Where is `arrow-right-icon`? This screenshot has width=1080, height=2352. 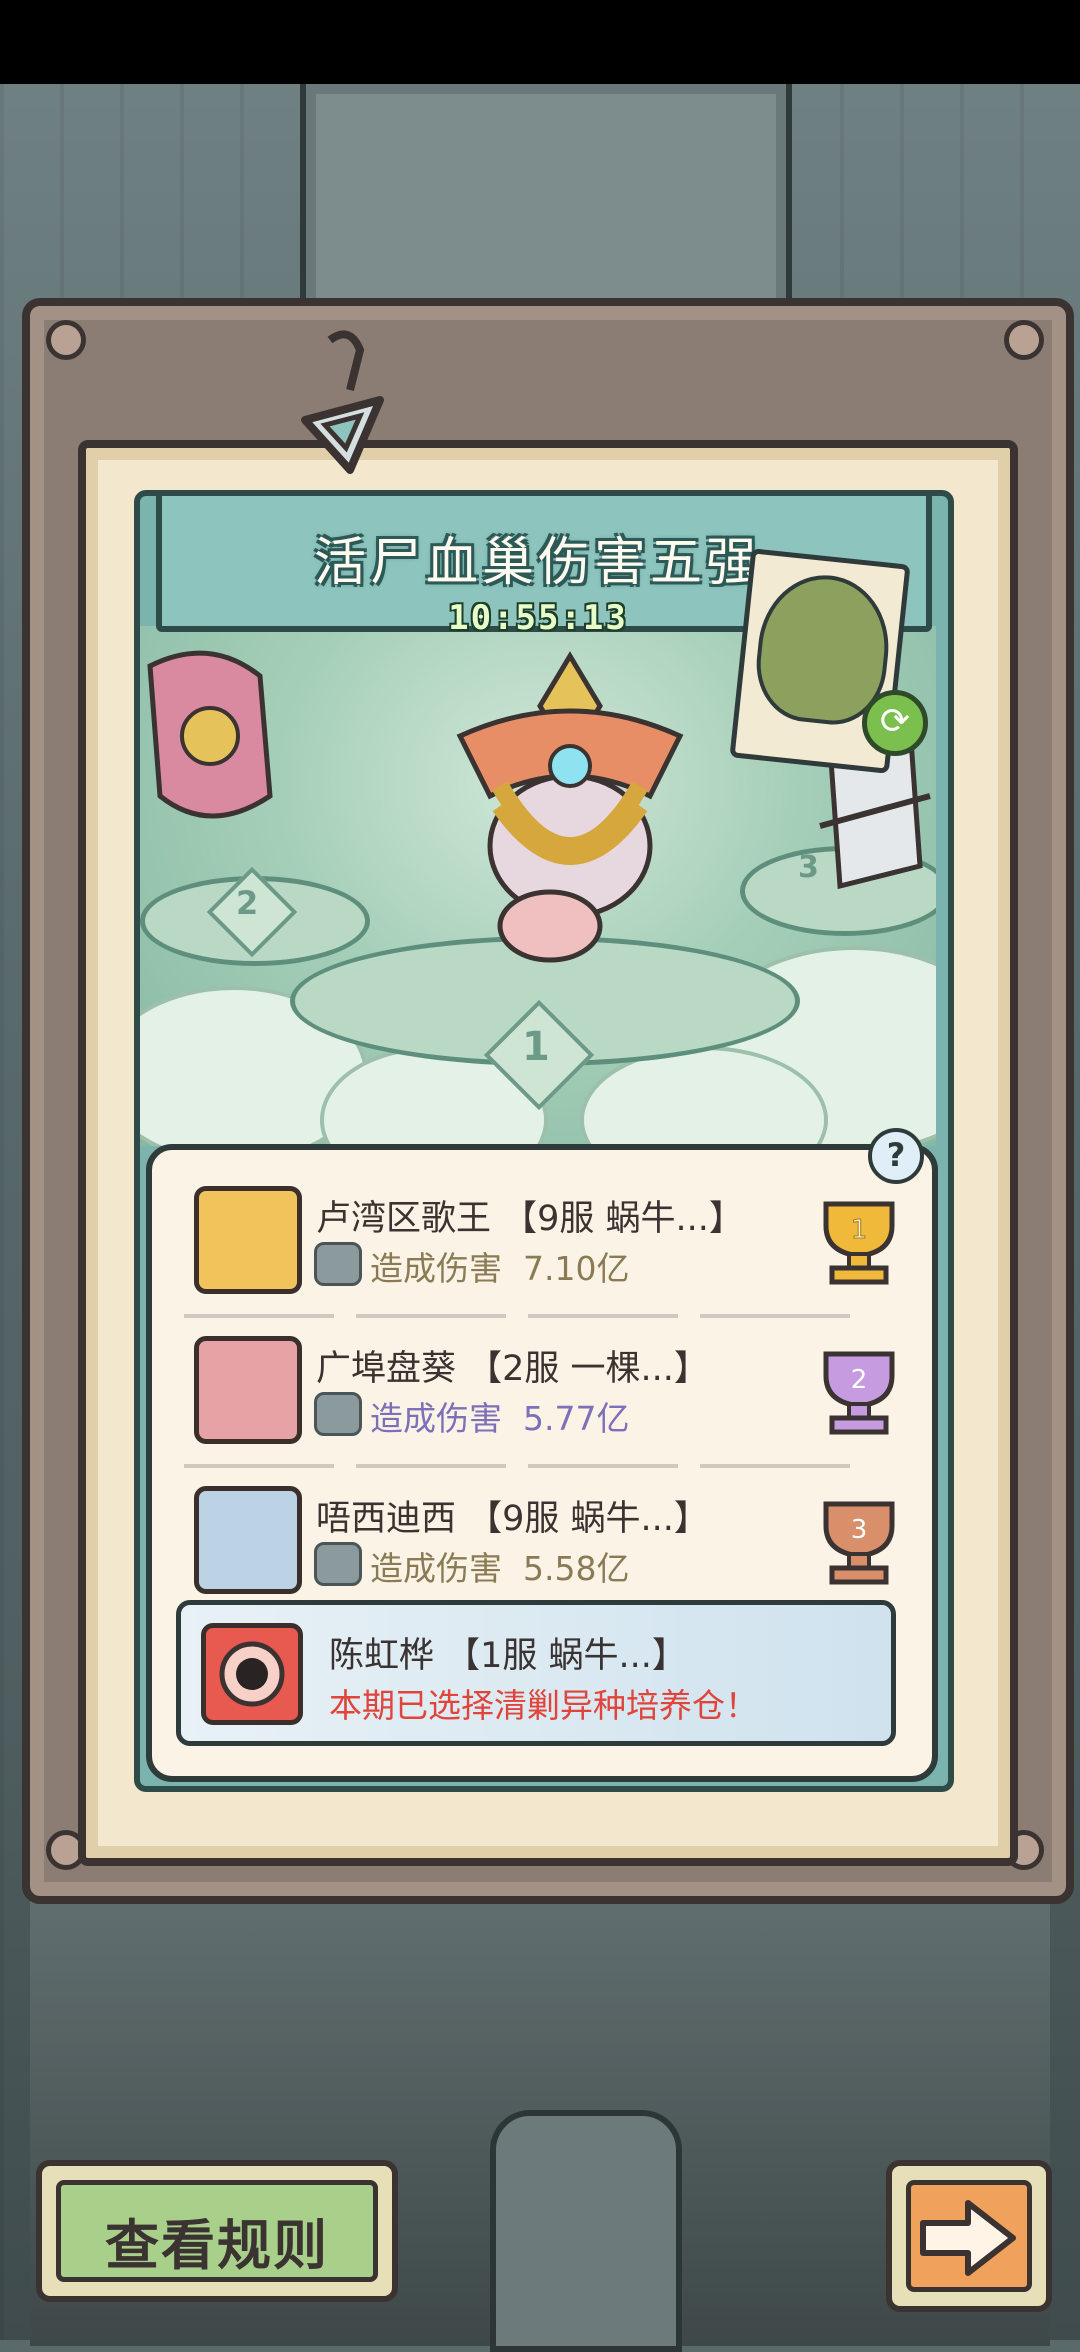 arrow-right-icon is located at coordinates (968, 2238).